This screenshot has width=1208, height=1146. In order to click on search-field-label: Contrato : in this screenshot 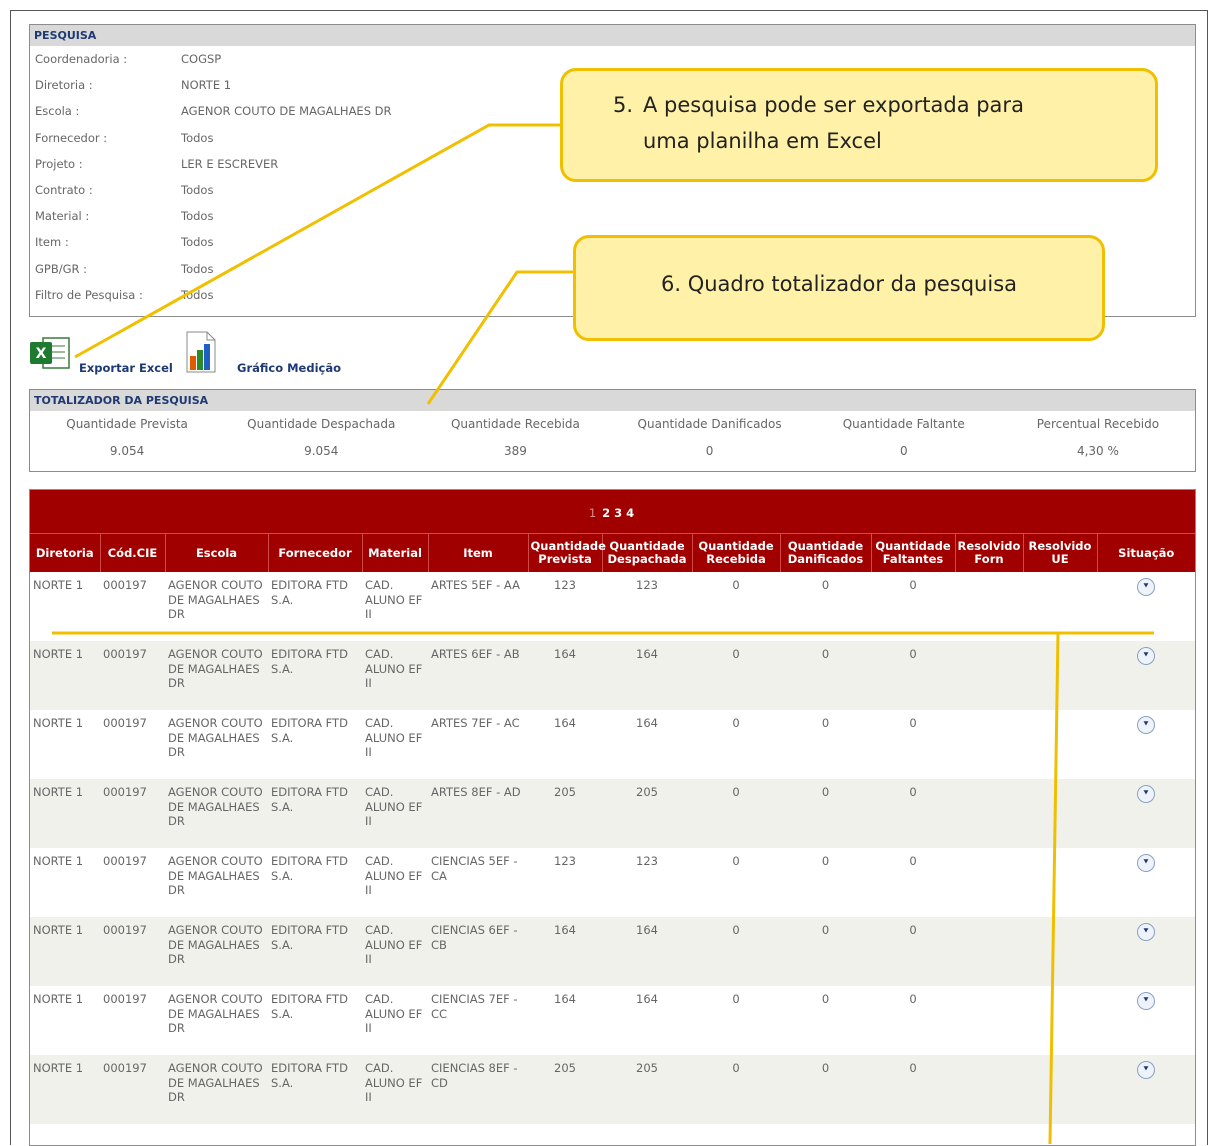, I will do `click(64, 189)`.